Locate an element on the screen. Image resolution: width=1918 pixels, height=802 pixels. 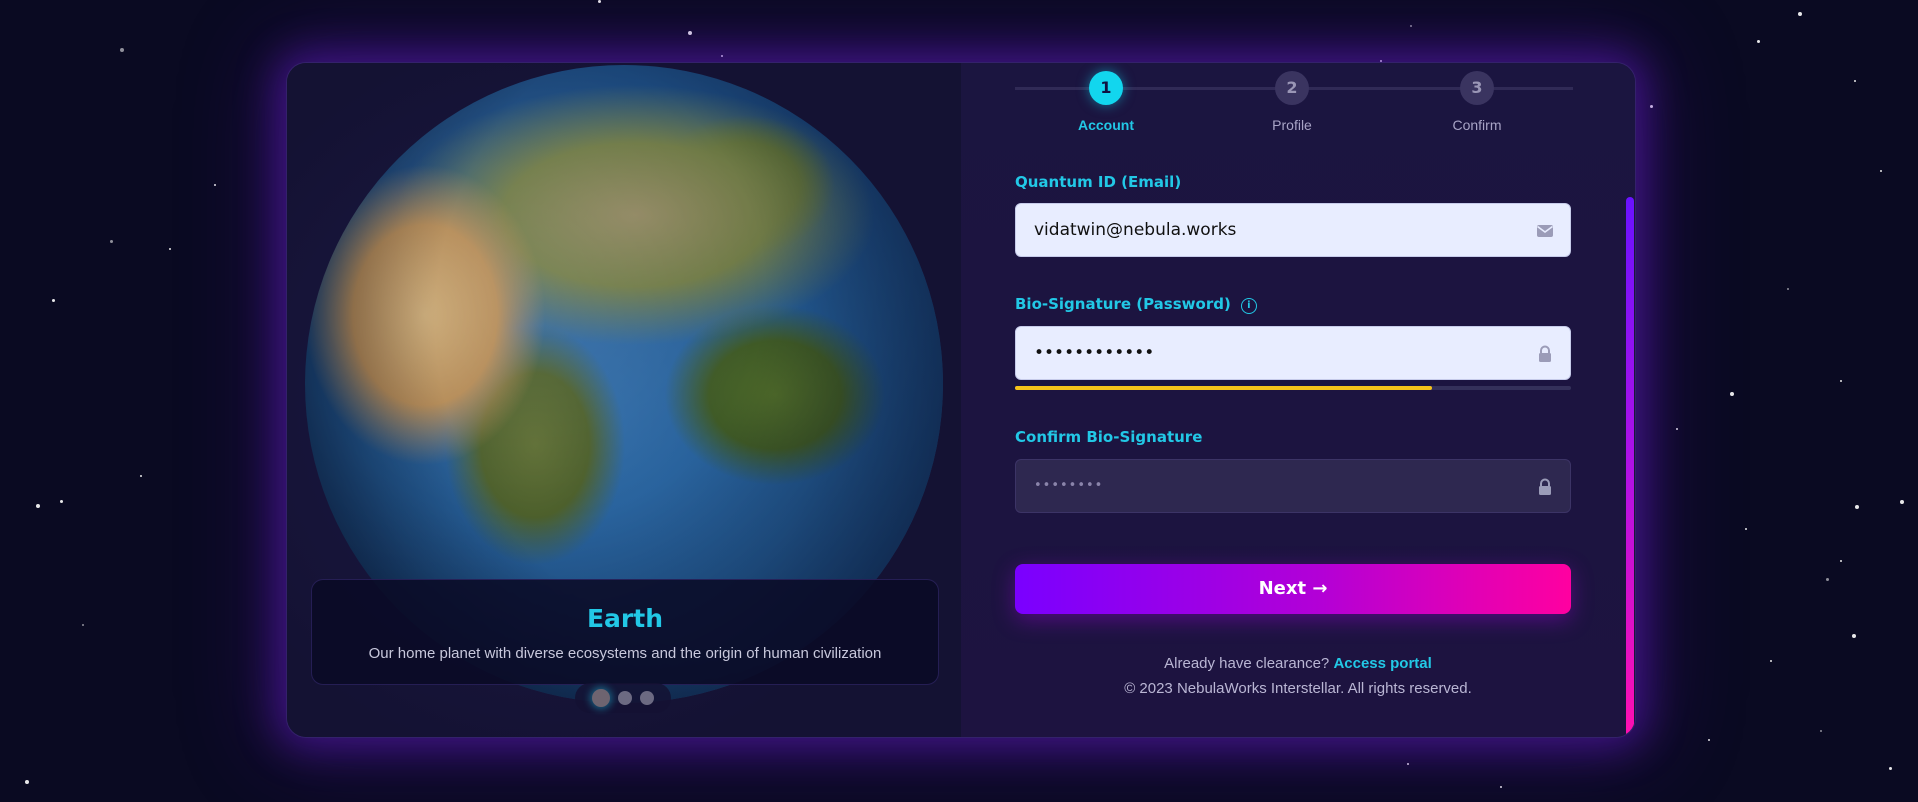
progress-stepper: 1 Account 2 Profile 3 Confirm is located at coordinates (1294, 107).